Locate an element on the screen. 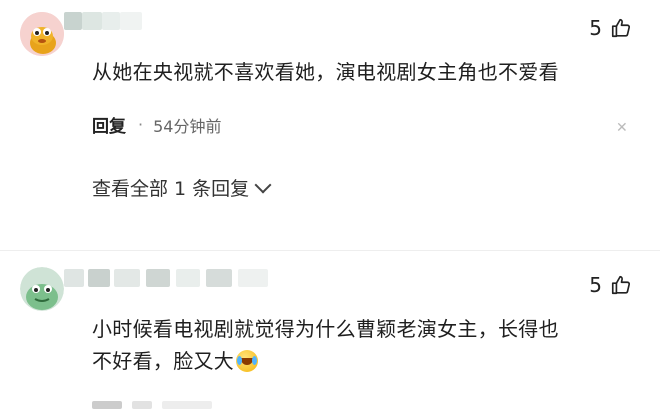 Image resolution: width=660 pixels, height=409 pixels. close-icon: ✕ is located at coordinates (622, 128).